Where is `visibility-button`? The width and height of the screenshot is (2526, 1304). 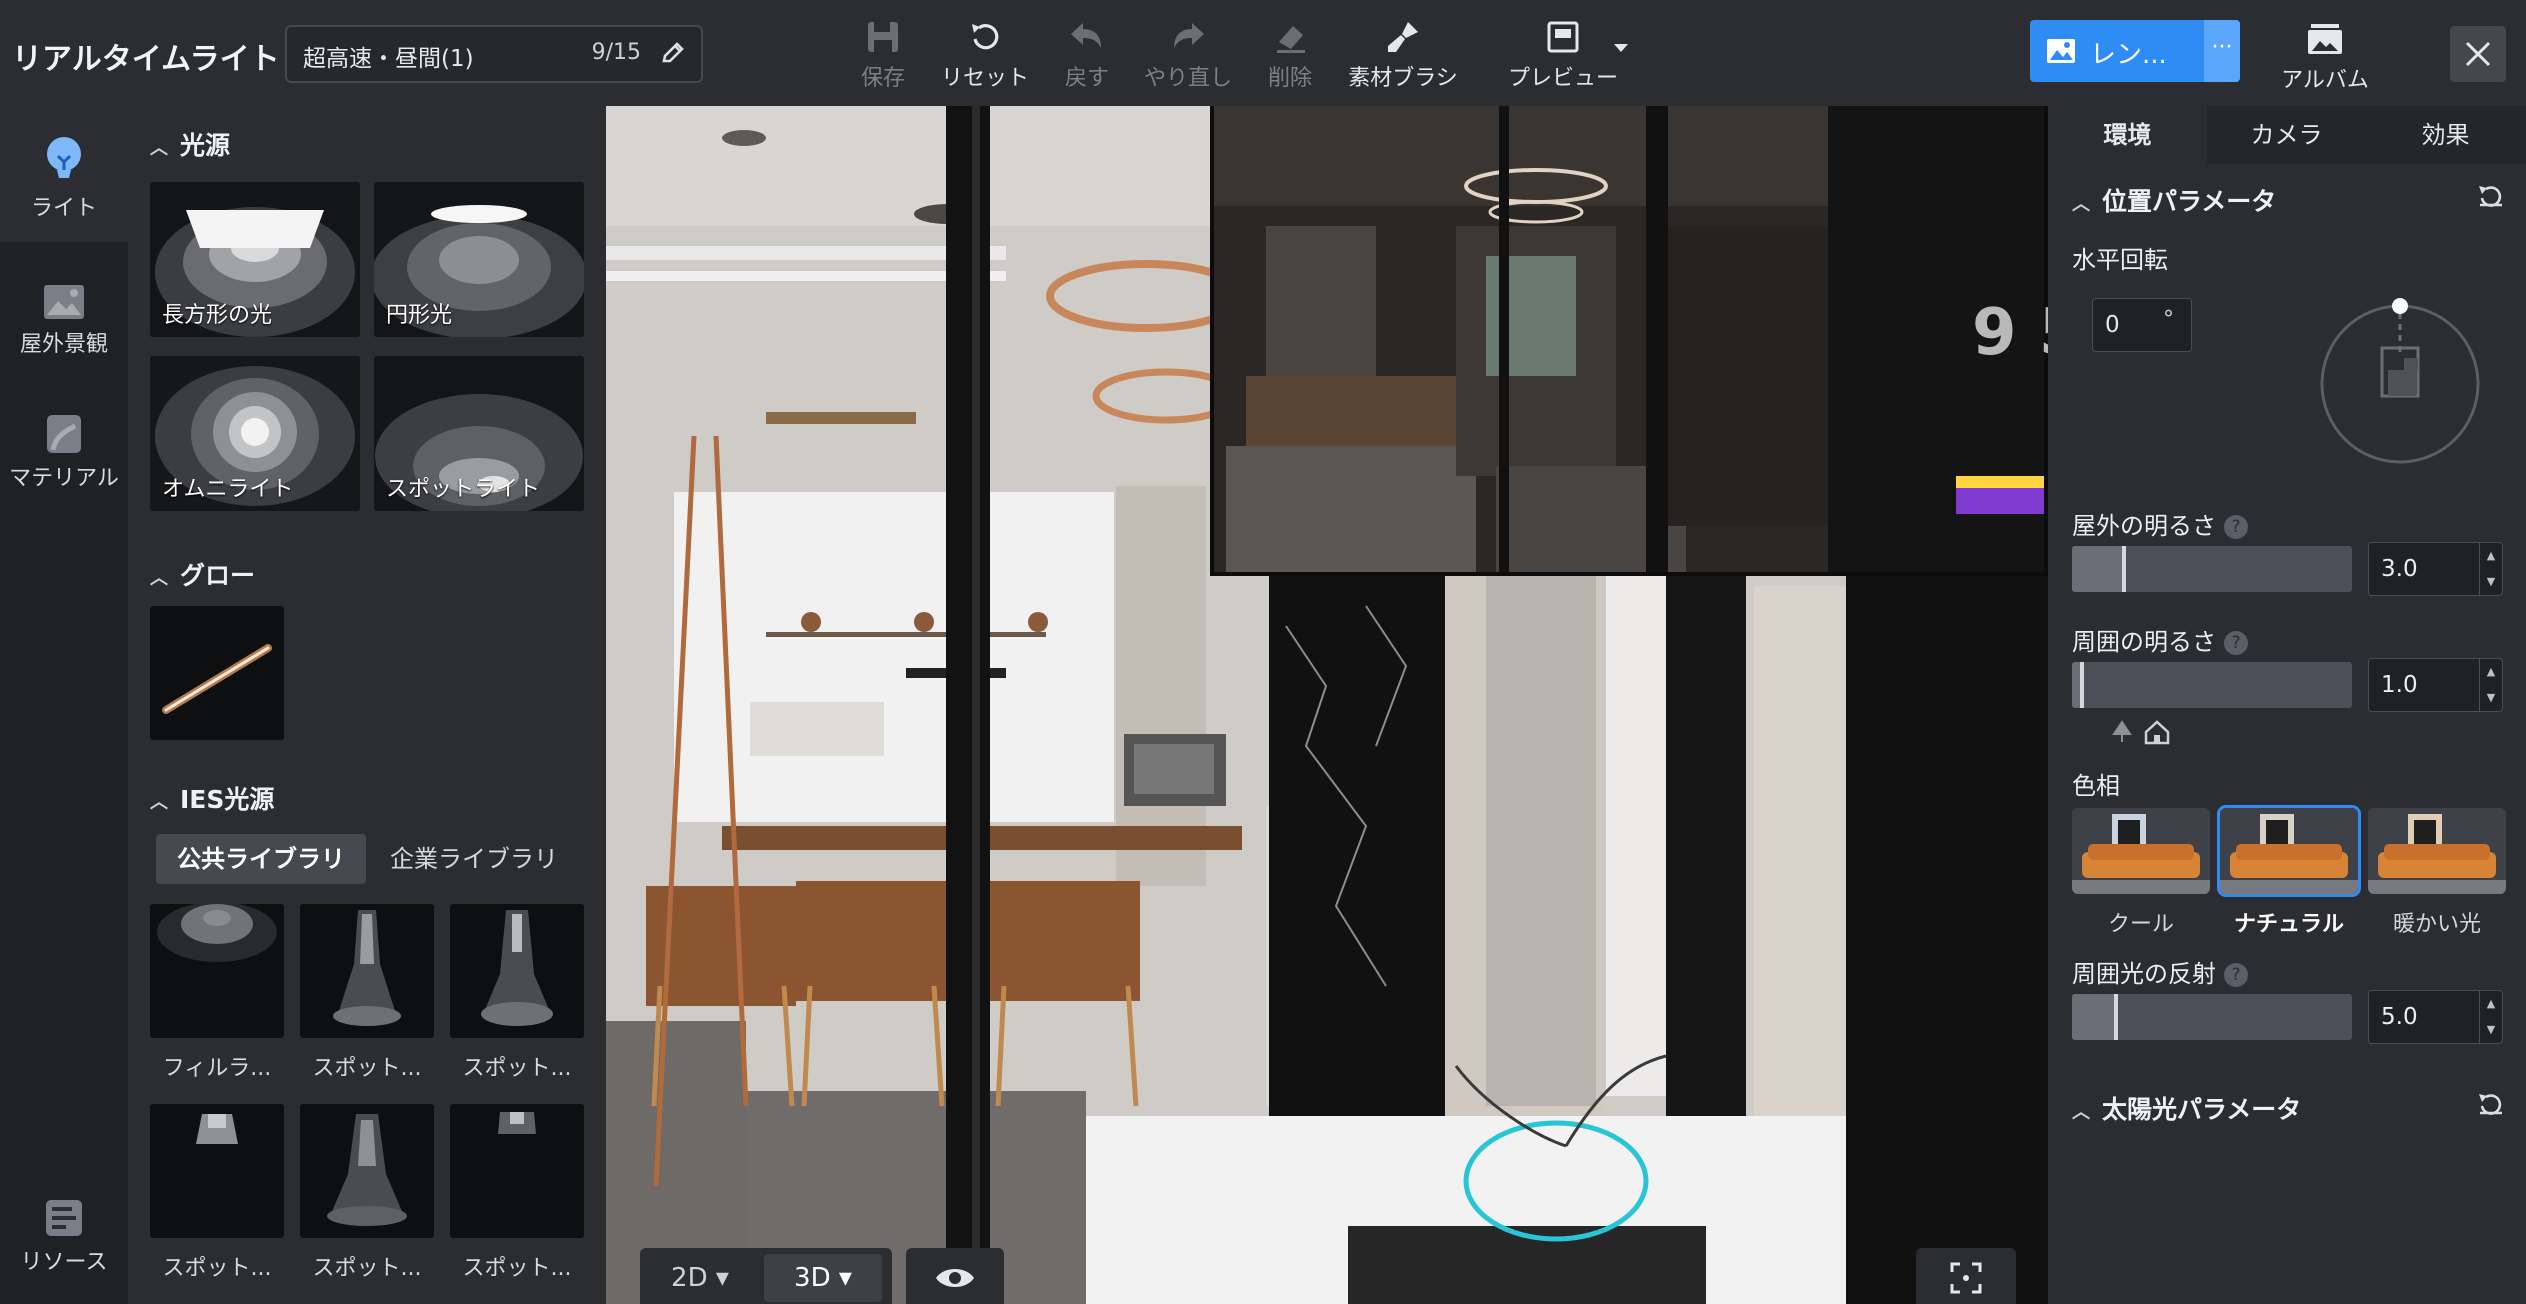
visibility-button is located at coordinates (955, 1276).